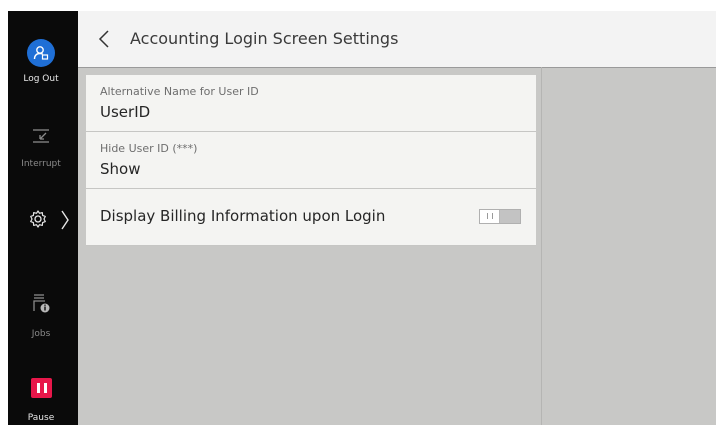 This screenshot has width=716, height=425. What do you see at coordinates (41, 79) in the screenshot?
I see `logout-label: Log Out` at bounding box center [41, 79].